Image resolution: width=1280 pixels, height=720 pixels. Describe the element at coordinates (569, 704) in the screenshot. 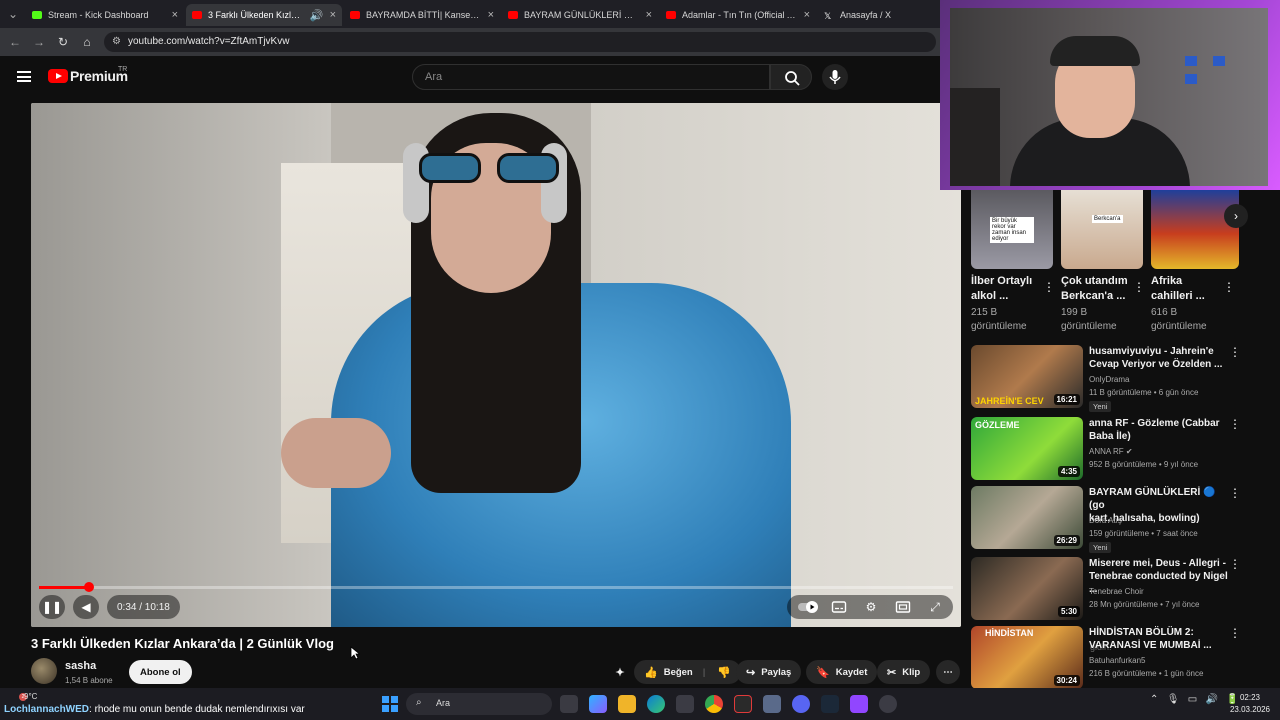

I see `task-view-icon` at that location.